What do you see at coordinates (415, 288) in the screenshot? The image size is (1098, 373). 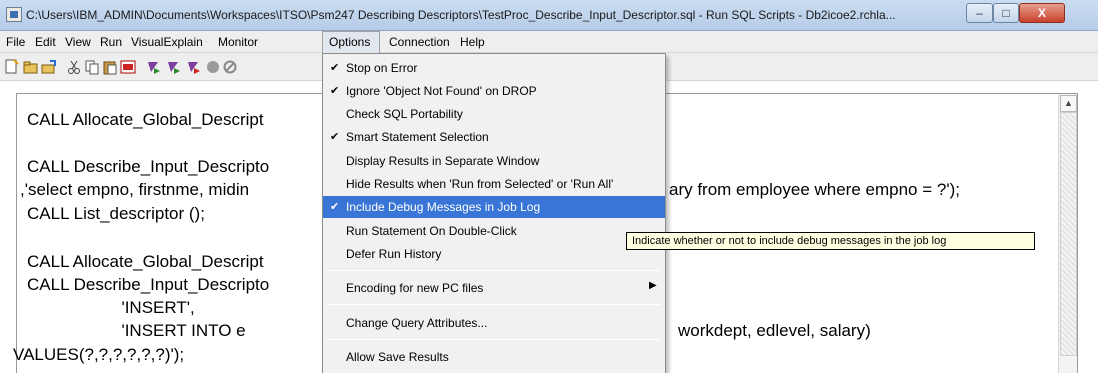 I see `menu-item-label: Encoding for new PC files` at bounding box center [415, 288].